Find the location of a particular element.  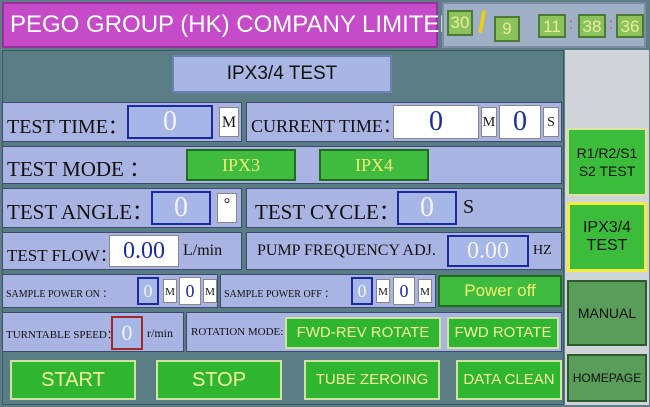

test-time-label: TEST TIME： is located at coordinates (67, 127).